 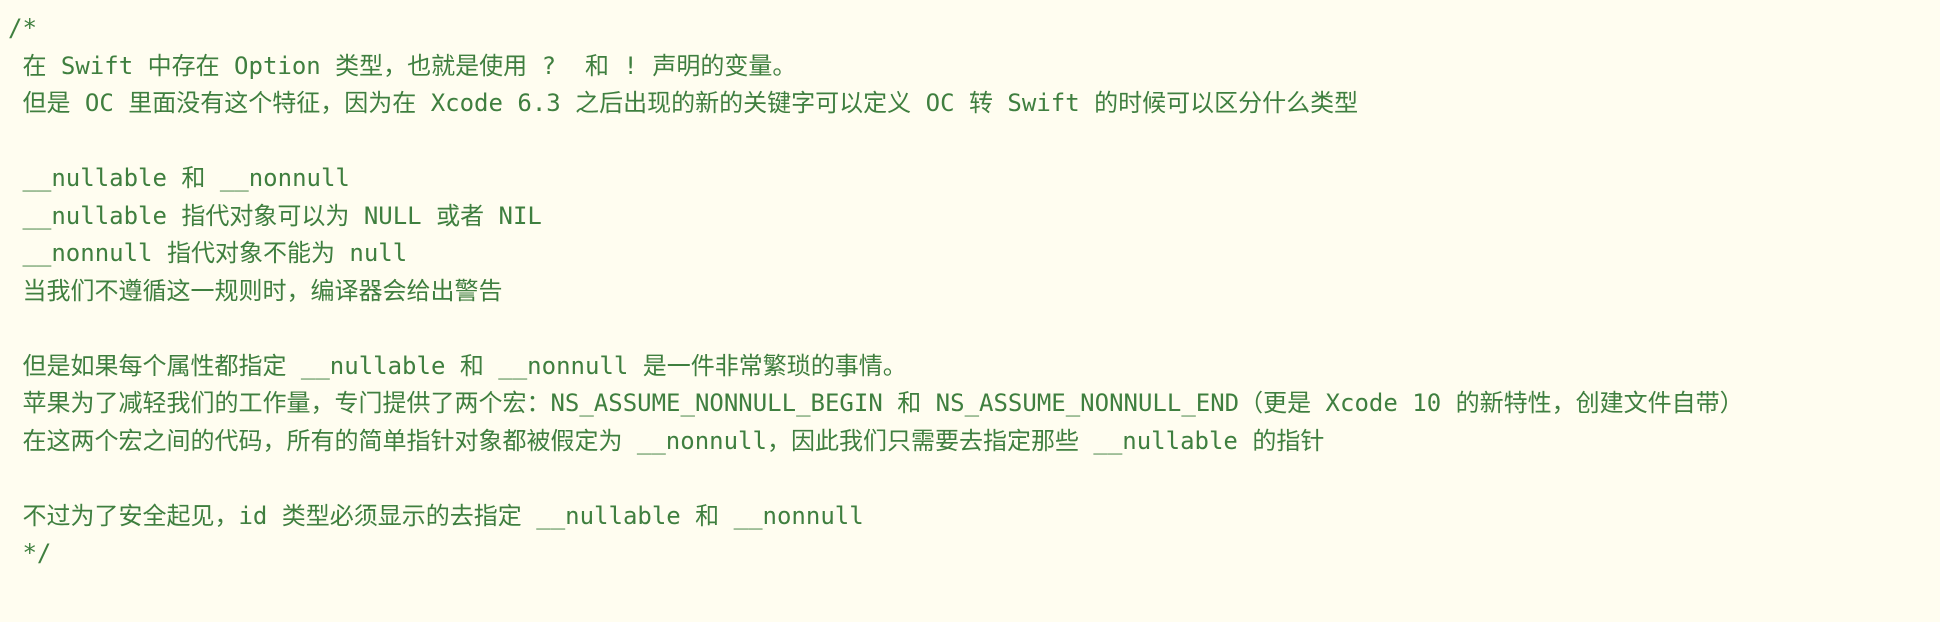 I want to click on code-line: __nullable 和 __nonnull, so click(x=179, y=178).